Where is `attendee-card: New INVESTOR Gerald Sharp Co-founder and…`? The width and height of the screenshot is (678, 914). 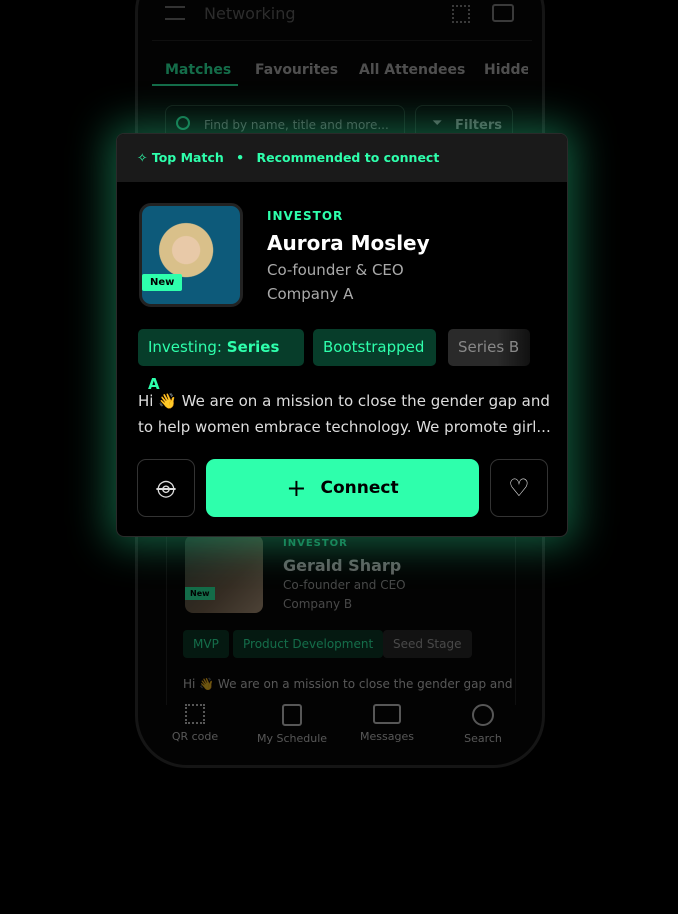
attendee-card: New INVESTOR Gerald Sharp Co-founder and… is located at coordinates (341, 612).